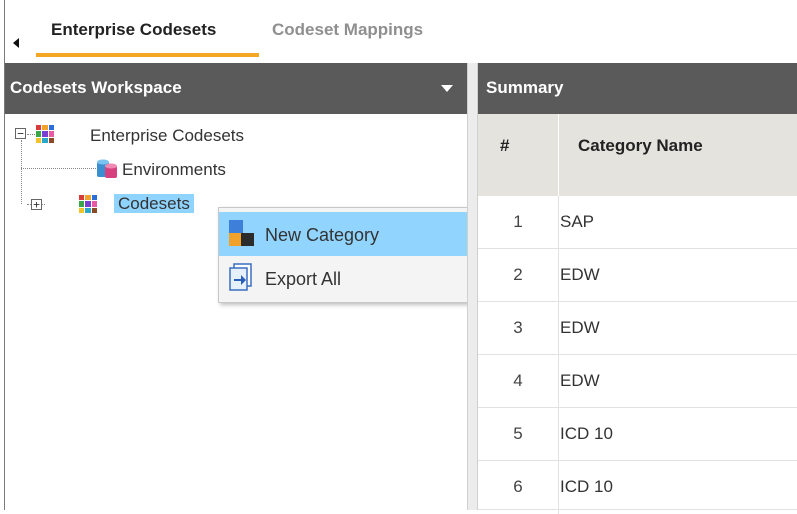 The image size is (797, 514). I want to click on table-row: 6 ICD 10, so click(637, 487).